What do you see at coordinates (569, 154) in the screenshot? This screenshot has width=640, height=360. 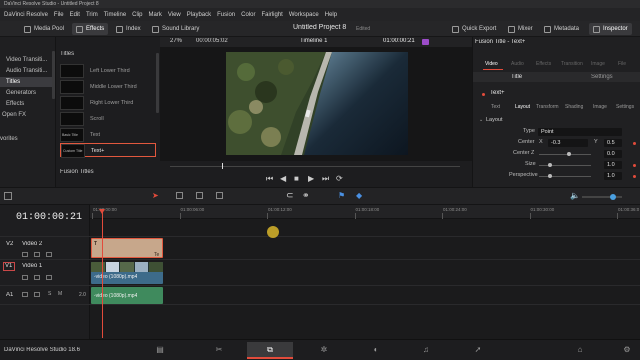 I see `center-z-knob` at bounding box center [569, 154].